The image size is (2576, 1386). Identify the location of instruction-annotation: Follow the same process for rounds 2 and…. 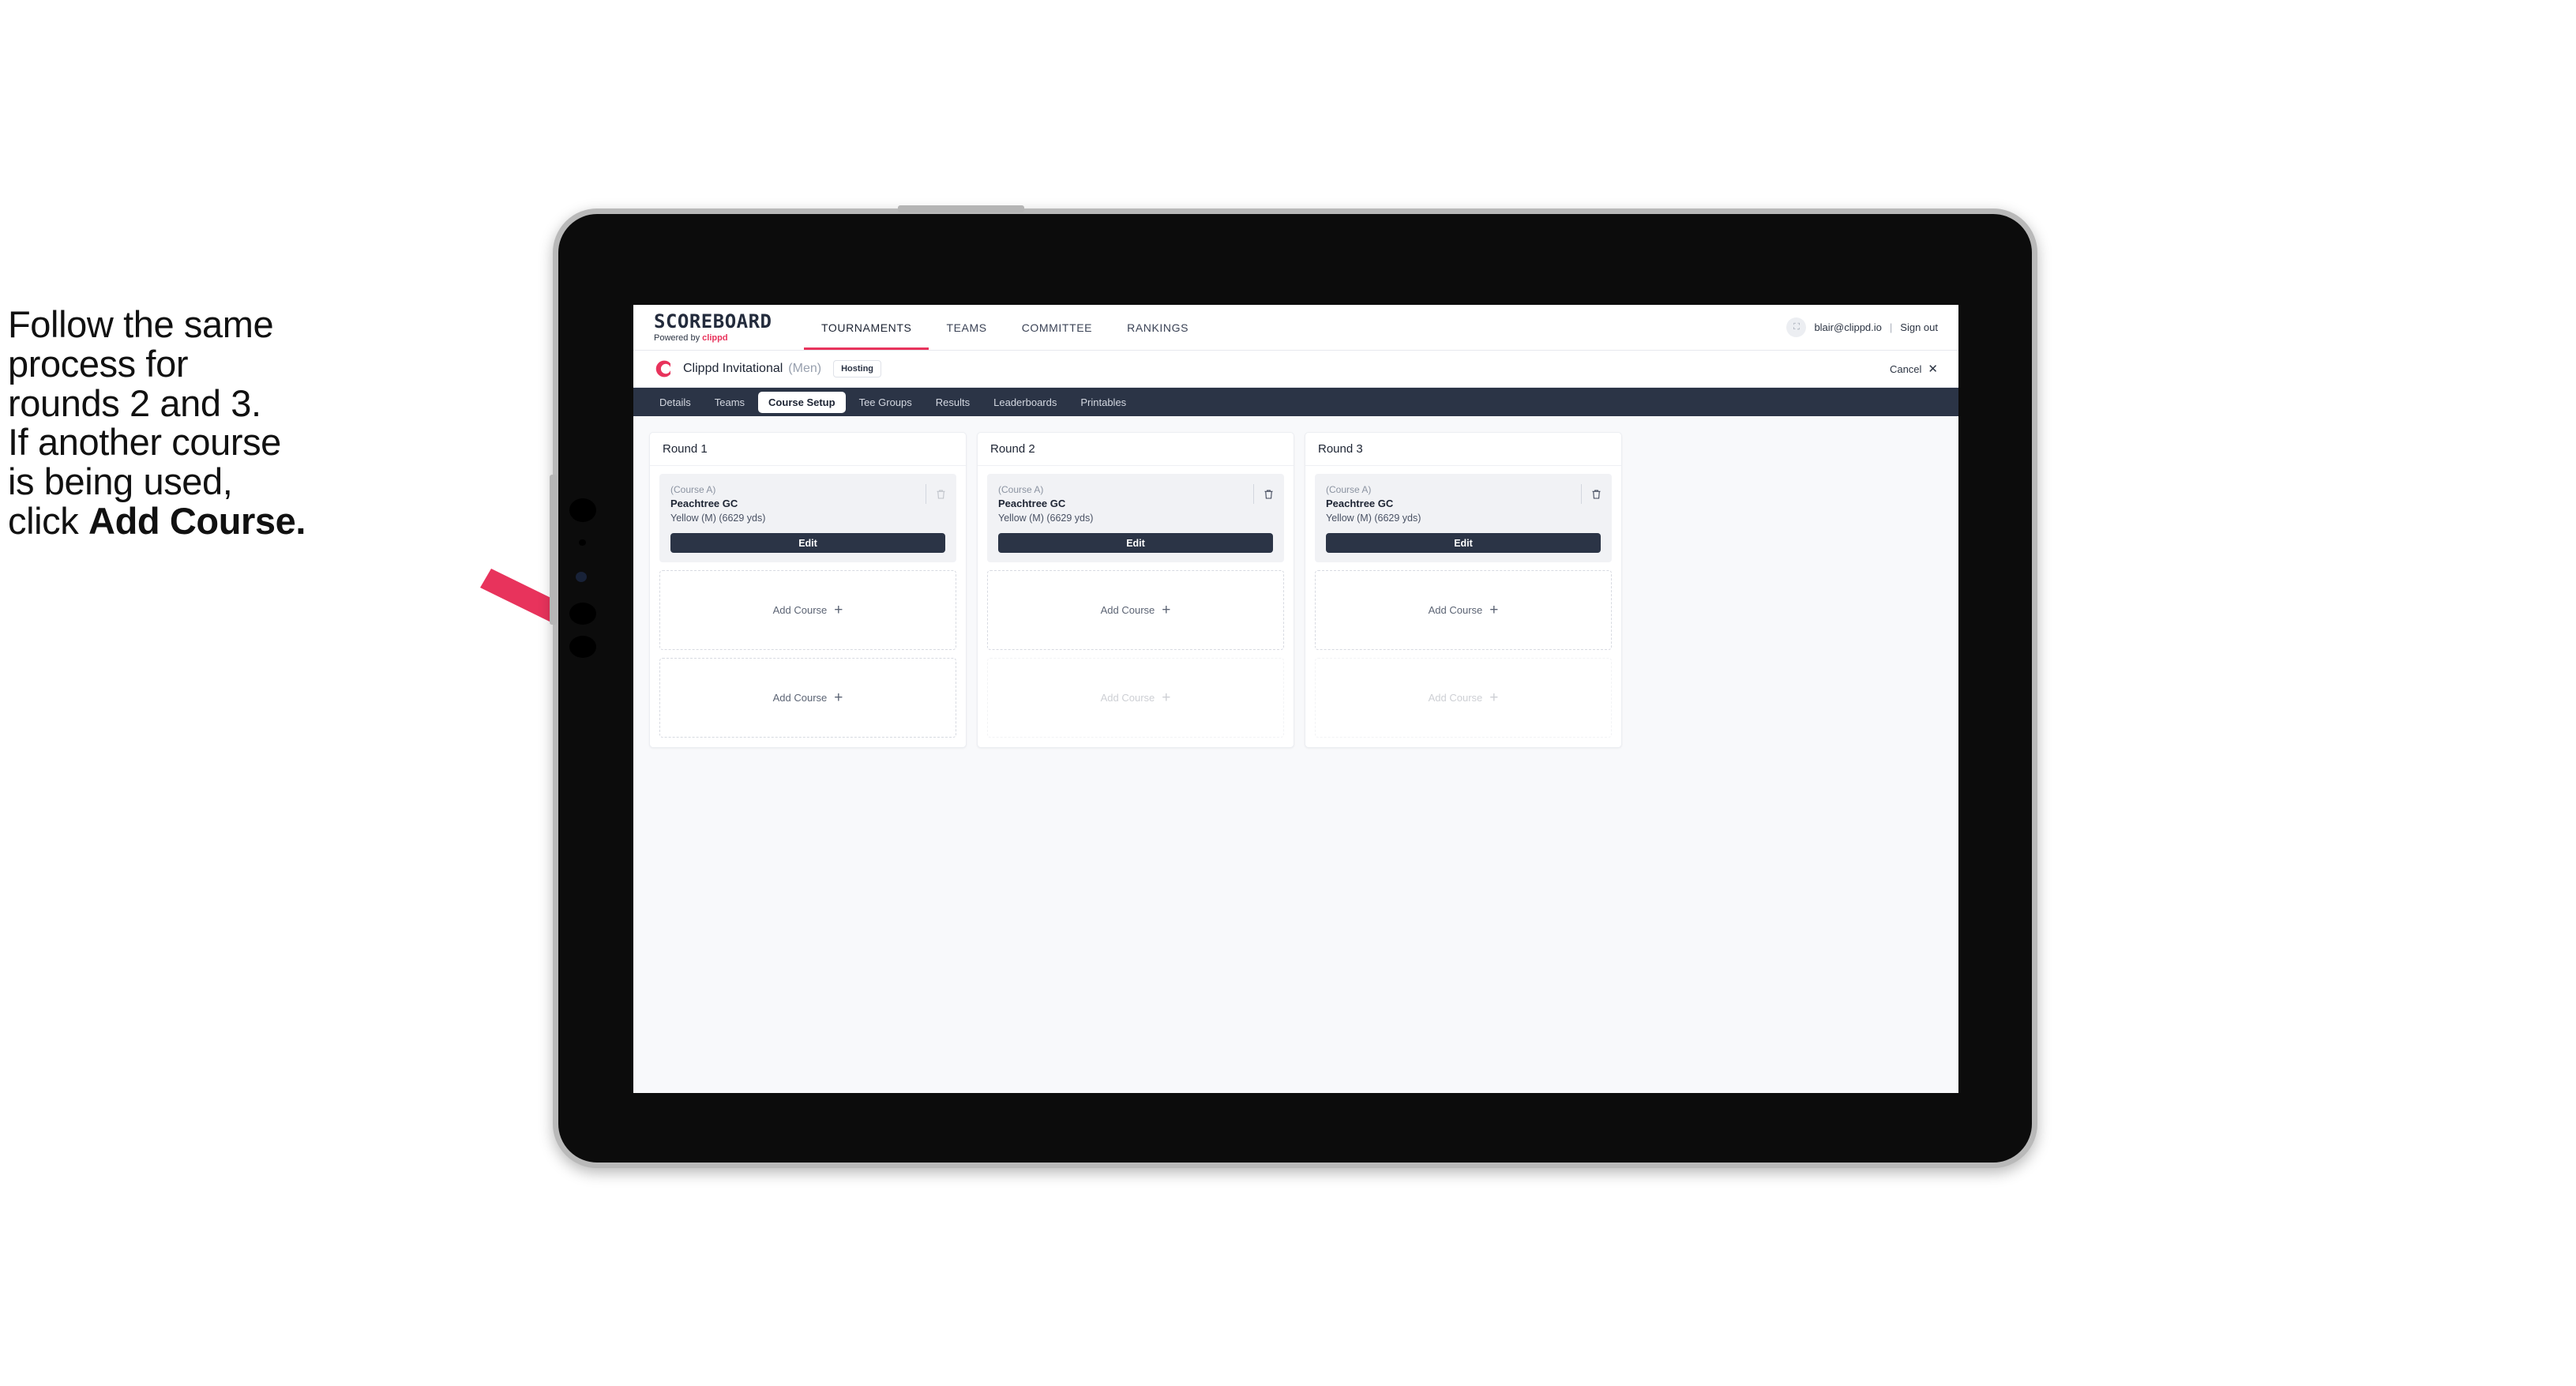
(260, 423).